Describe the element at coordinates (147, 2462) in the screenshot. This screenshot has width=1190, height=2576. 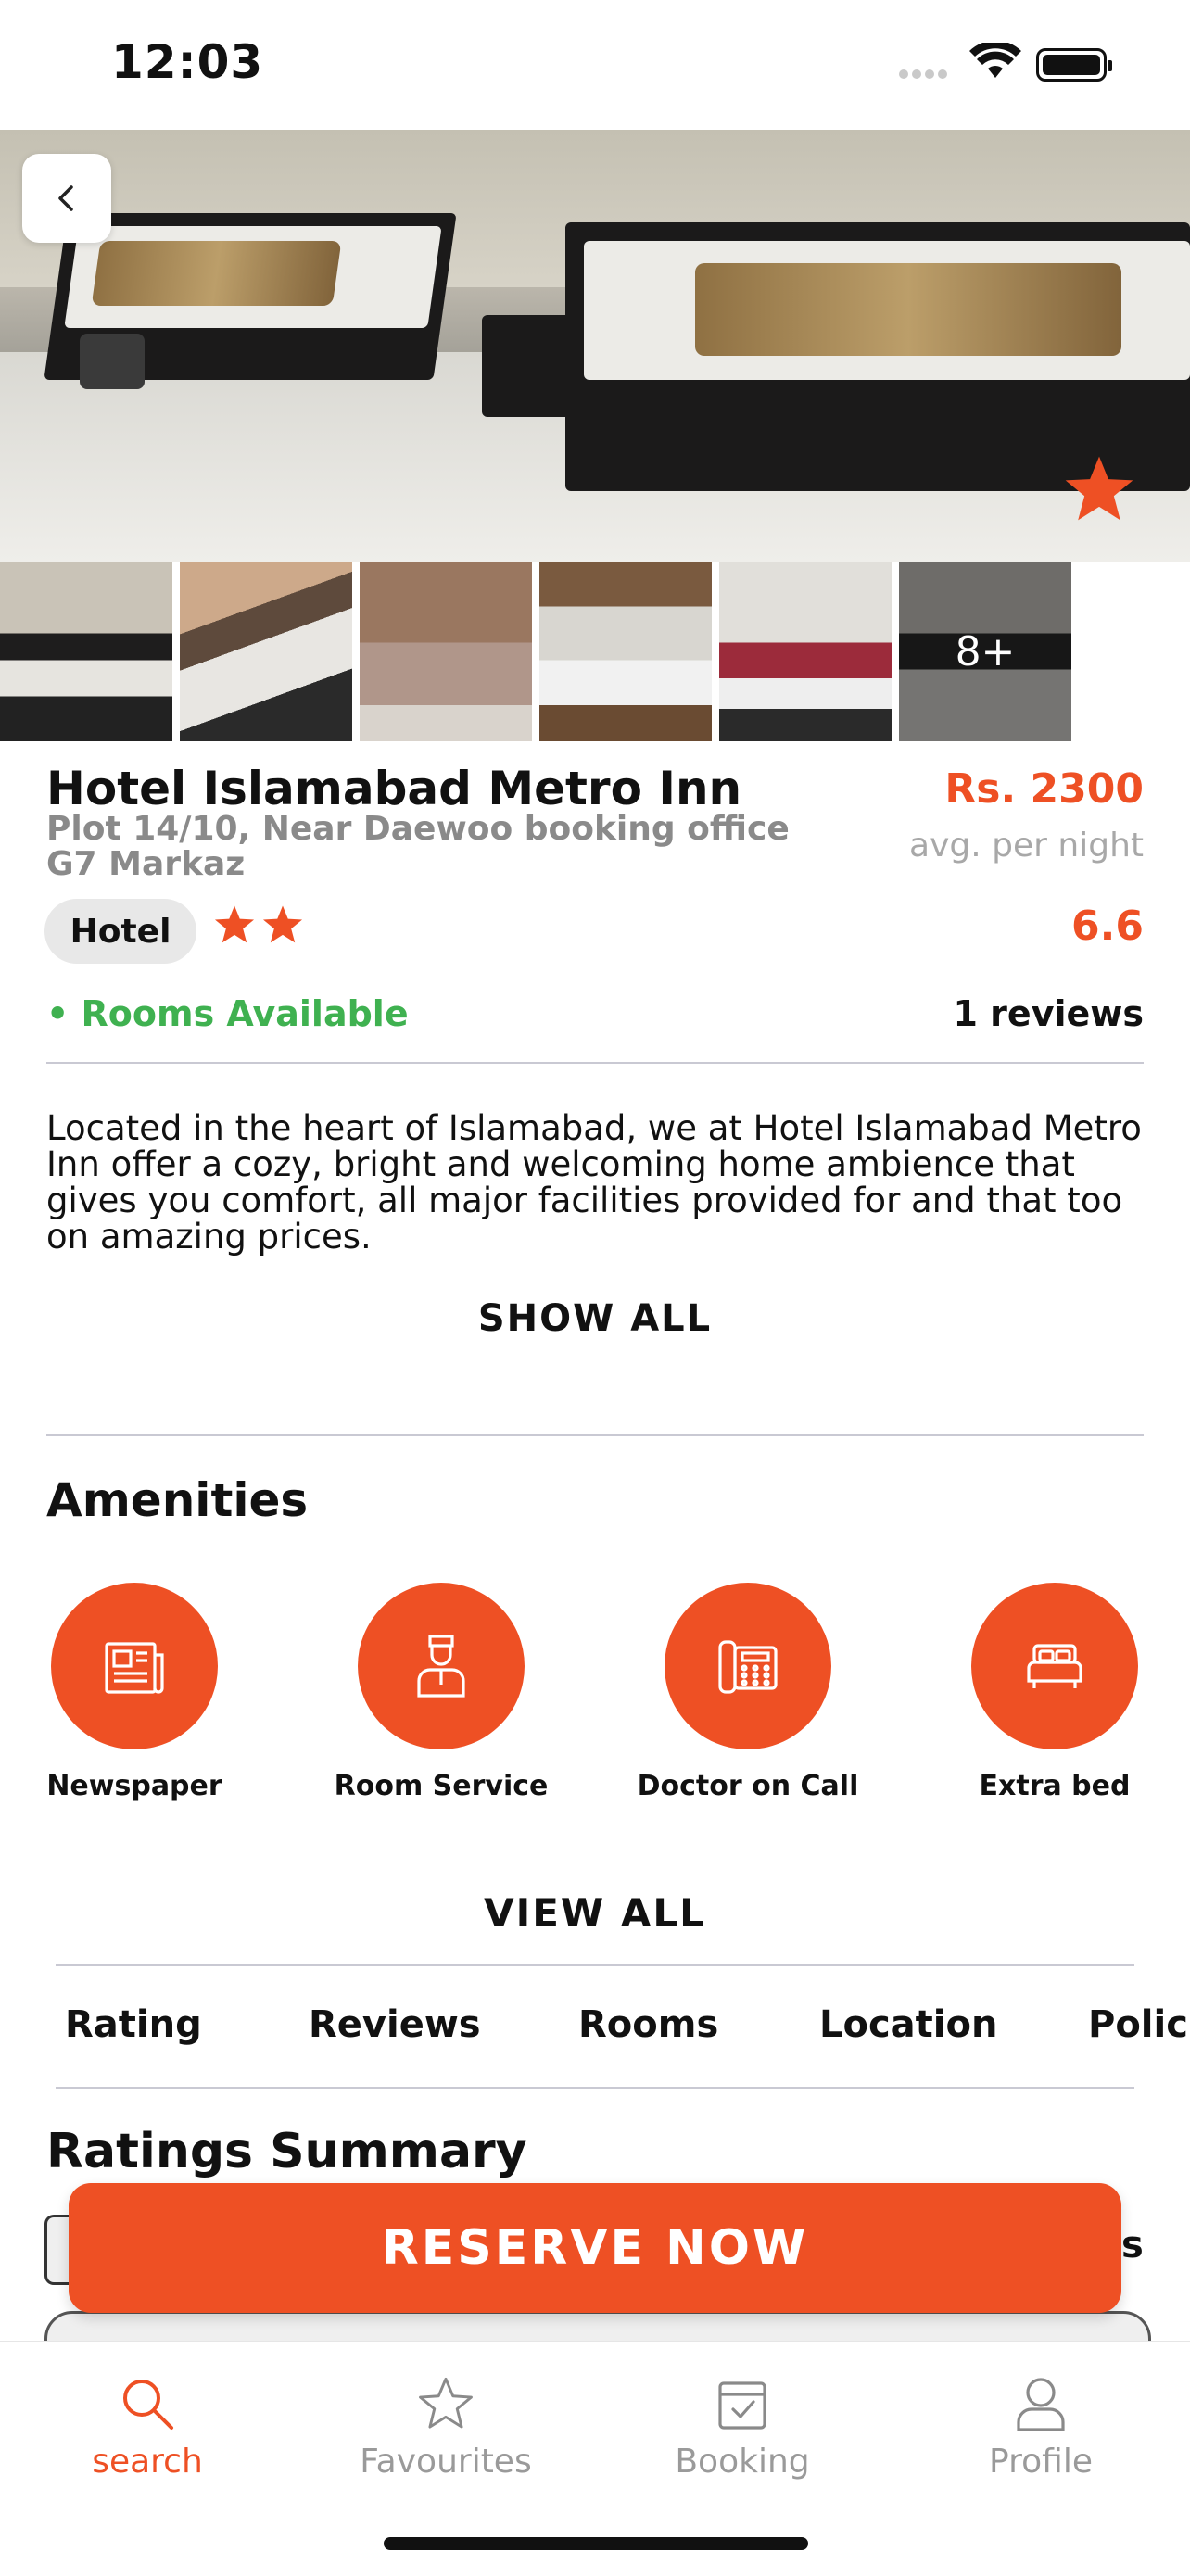
I see `nav-label: search` at that location.